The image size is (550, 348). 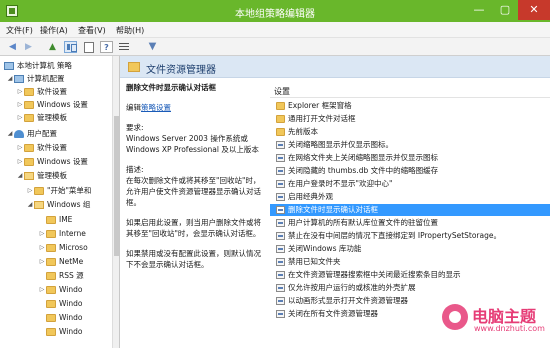 I want to click on user-icon, so click(x=19, y=134).